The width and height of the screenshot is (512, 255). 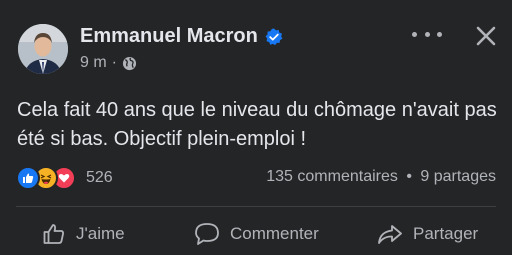 What do you see at coordinates (256, 206) in the screenshot?
I see `divider` at bounding box center [256, 206].